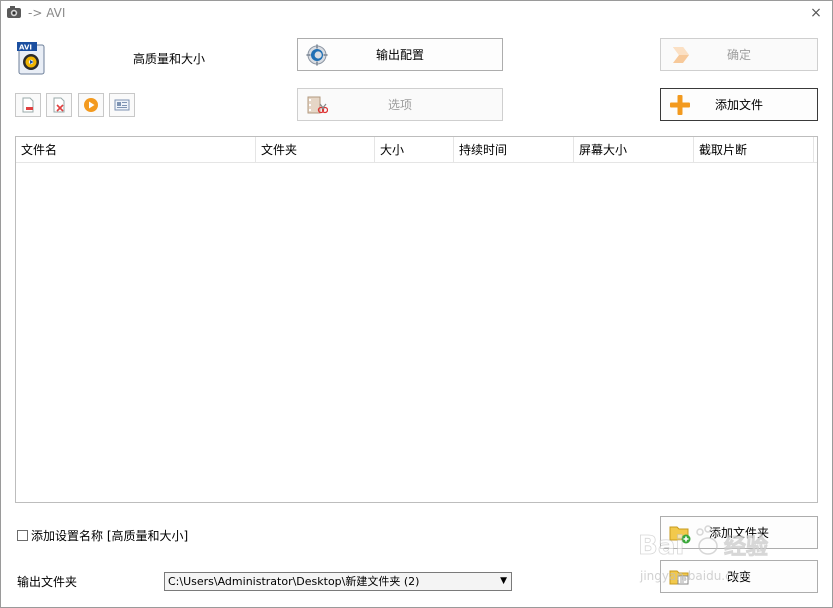 The image size is (833, 608). I want to click on avi-badge-text: AVI, so click(25, 48).